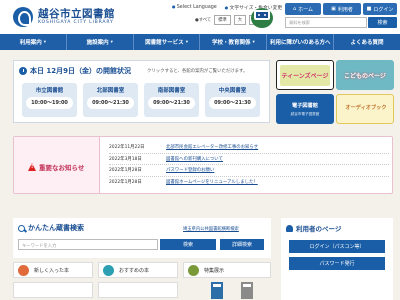 The height and width of the screenshot is (300, 400). Describe the element at coordinates (171, 91) in the screenshot. I see `branch-name: 南部図書室` at that location.